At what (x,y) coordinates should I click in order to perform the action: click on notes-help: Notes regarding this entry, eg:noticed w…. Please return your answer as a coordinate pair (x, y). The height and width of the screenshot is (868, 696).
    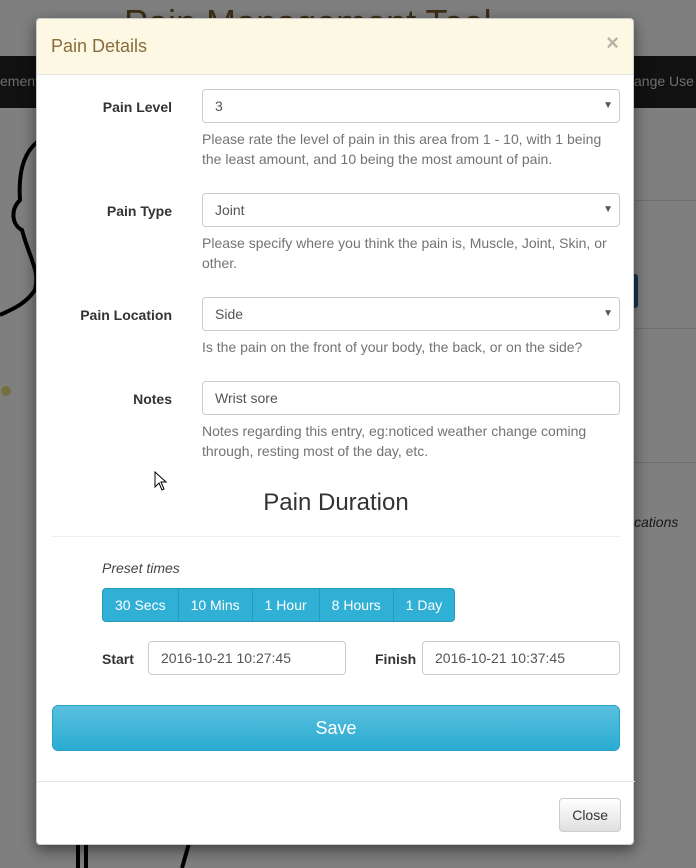
    Looking at the image, I should click on (394, 441).